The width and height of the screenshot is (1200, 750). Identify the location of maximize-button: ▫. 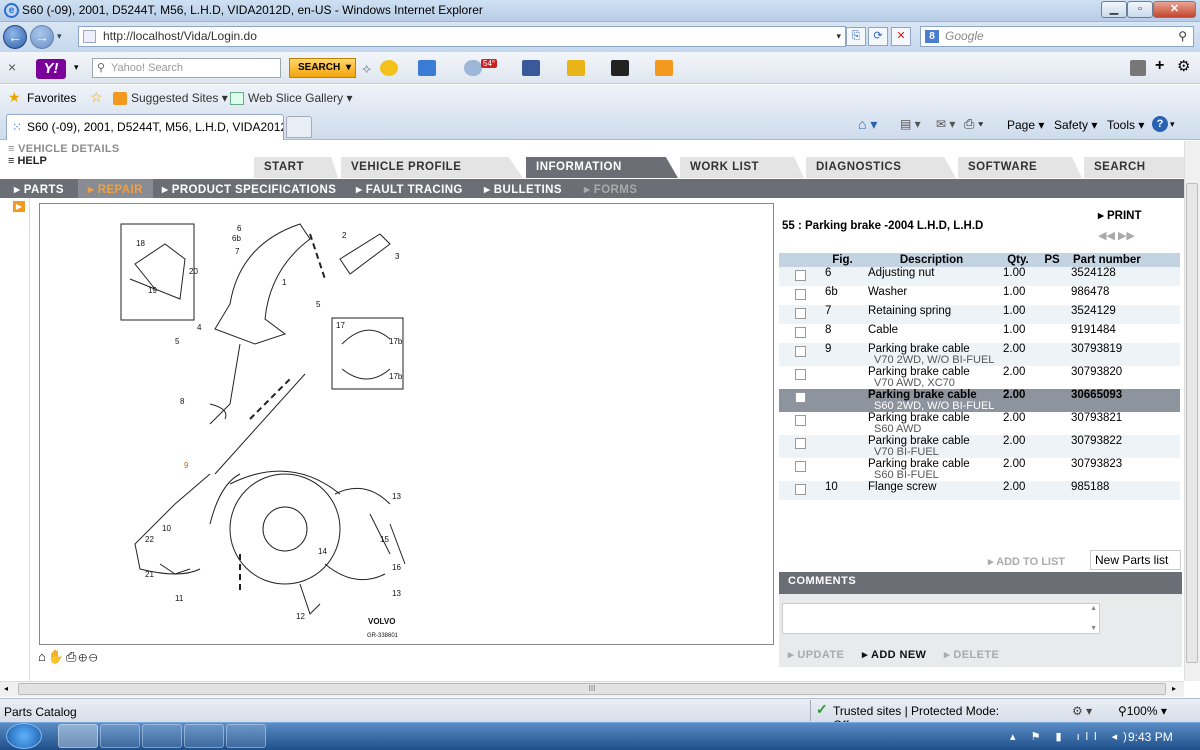
(1140, 9).